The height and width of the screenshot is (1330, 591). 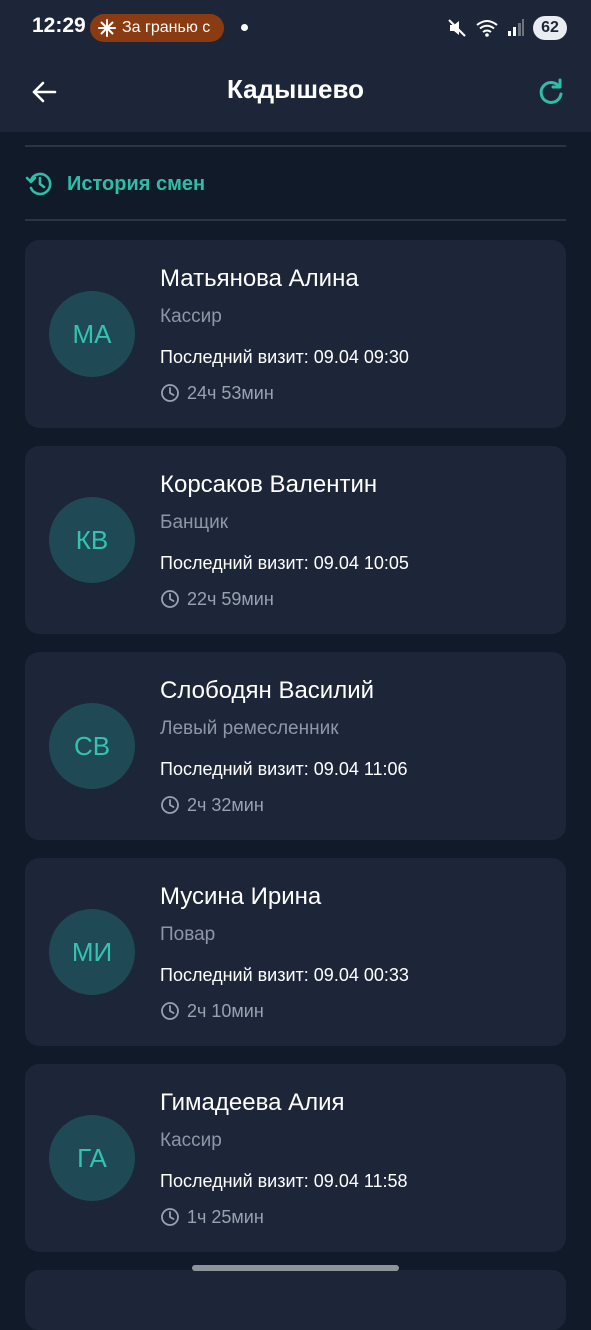 I want to click on wifi-icon, so click(x=487, y=28).